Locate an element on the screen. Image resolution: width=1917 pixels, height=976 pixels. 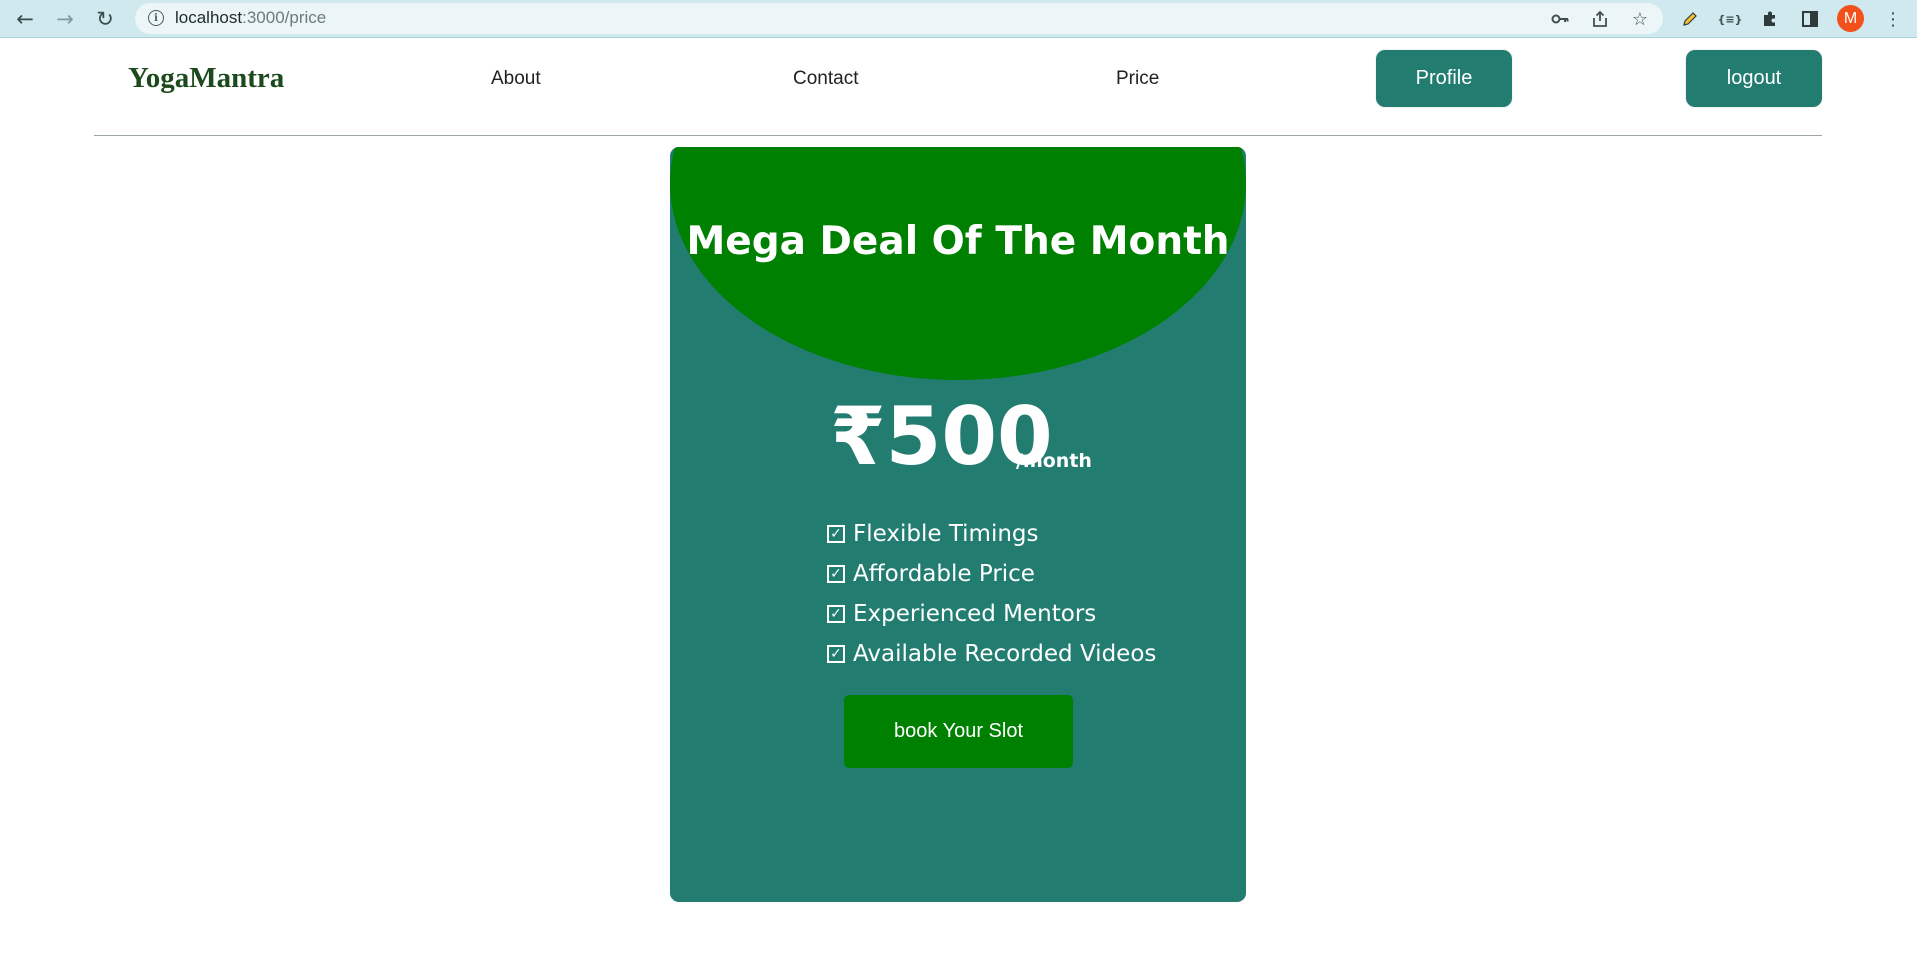
extensions-puzzle-icon is located at coordinates (1770, 19).